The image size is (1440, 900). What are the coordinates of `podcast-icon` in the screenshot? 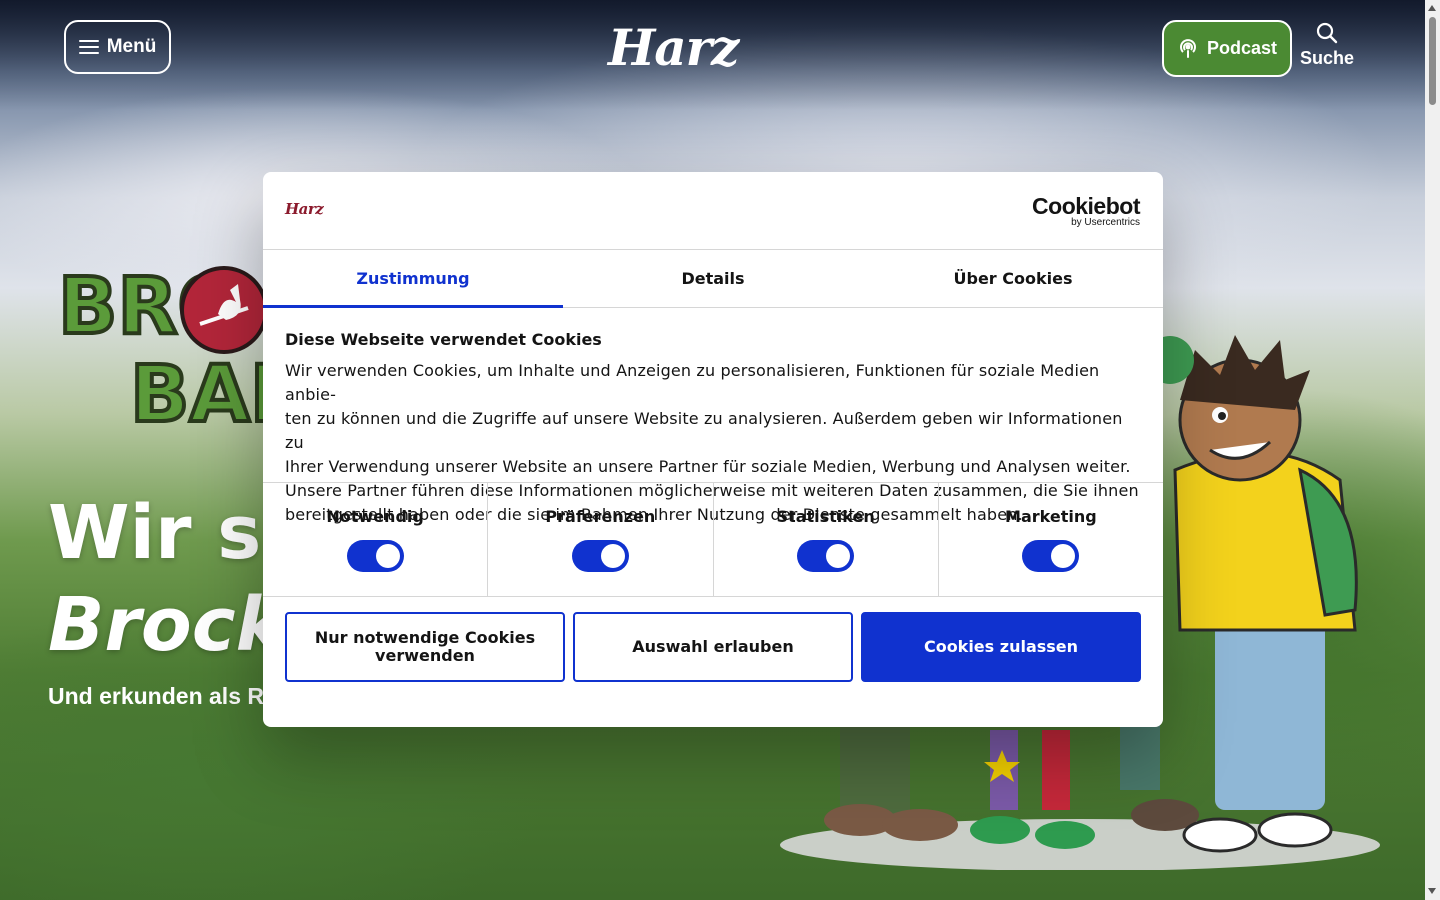 It's located at (1188, 48).